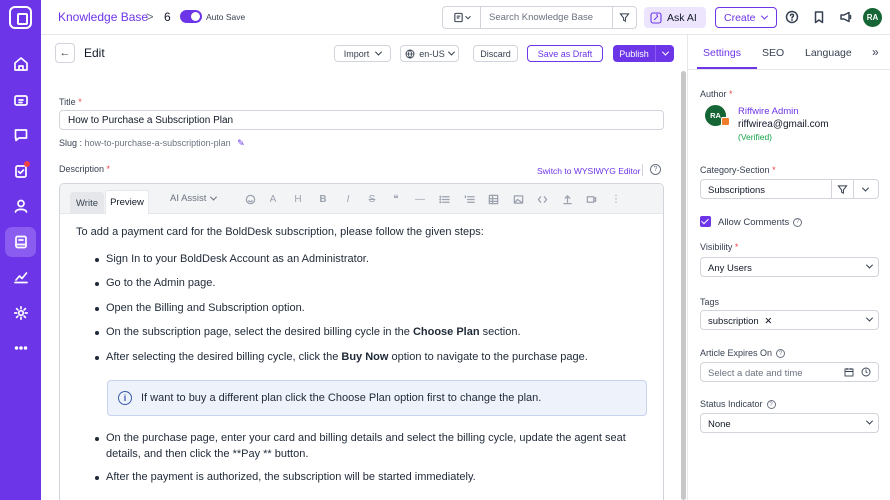 The image size is (890, 500). I want to click on tags-select: subscription ✕, so click(789, 320).